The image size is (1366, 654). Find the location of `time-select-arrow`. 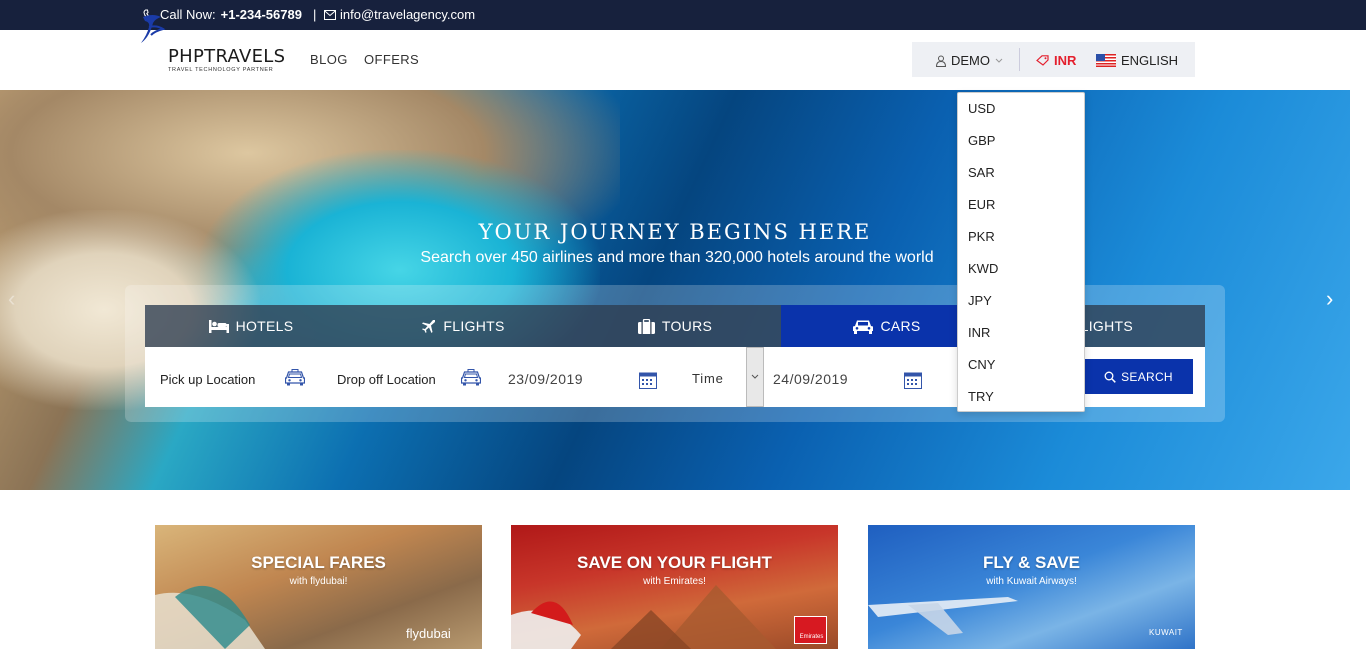

time-select-arrow is located at coordinates (755, 377).